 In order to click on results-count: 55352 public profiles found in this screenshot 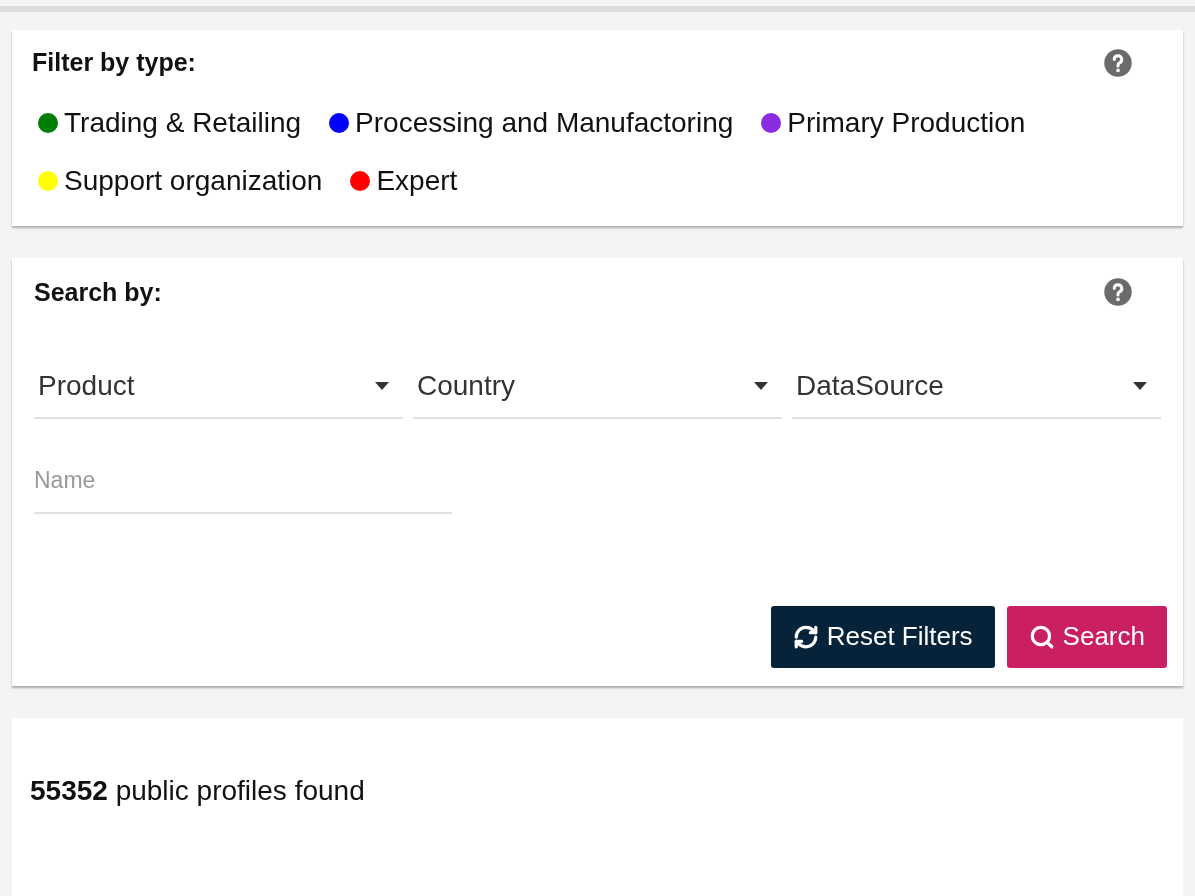, I will do `click(197, 790)`.